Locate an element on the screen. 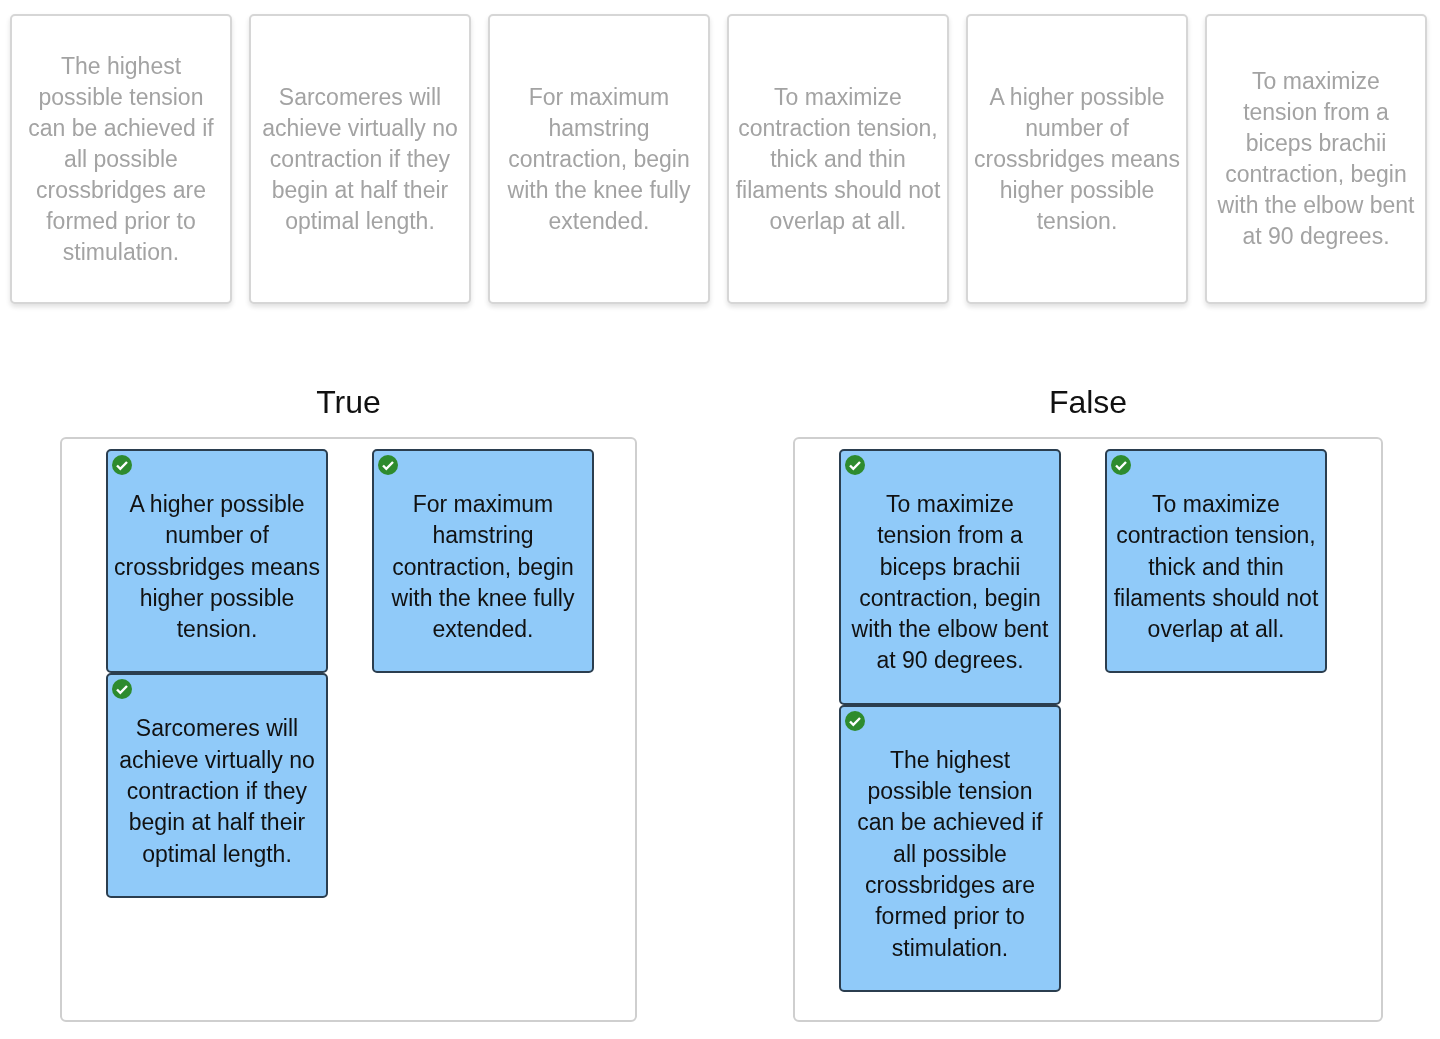 The image size is (1440, 1039). answer-card: To maximize tension from a biceps brachii contraction, begin with the elbow bent at 90 degrees. is located at coordinates (950, 577).